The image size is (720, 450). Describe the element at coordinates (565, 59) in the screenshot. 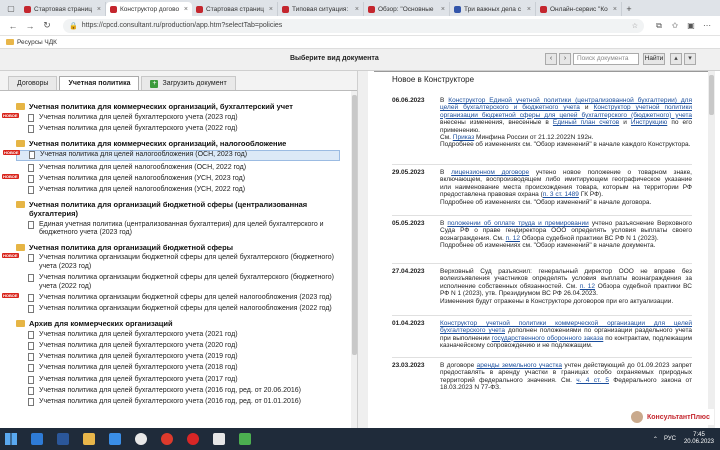

I see `next-arrow-icon: ›` at that location.